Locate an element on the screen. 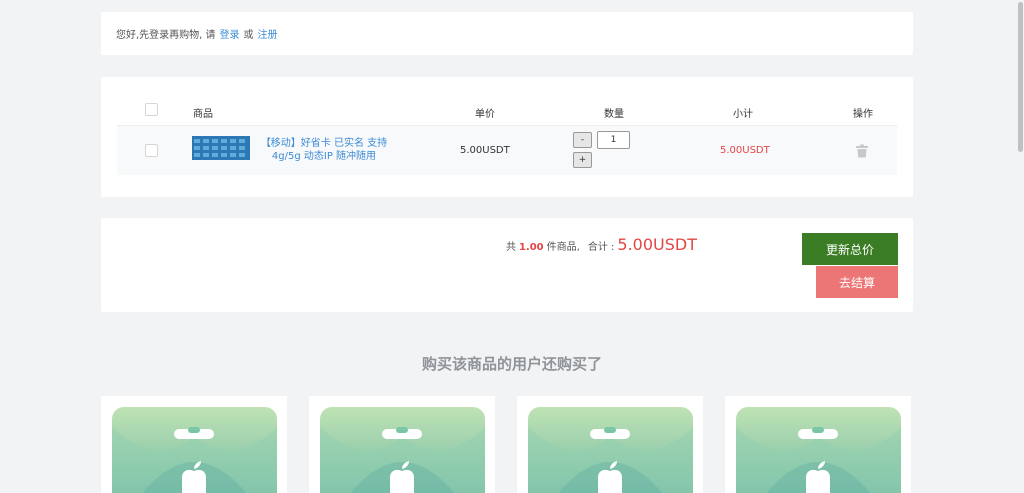 The image size is (1024, 493). quantity-input is located at coordinates (613, 140).